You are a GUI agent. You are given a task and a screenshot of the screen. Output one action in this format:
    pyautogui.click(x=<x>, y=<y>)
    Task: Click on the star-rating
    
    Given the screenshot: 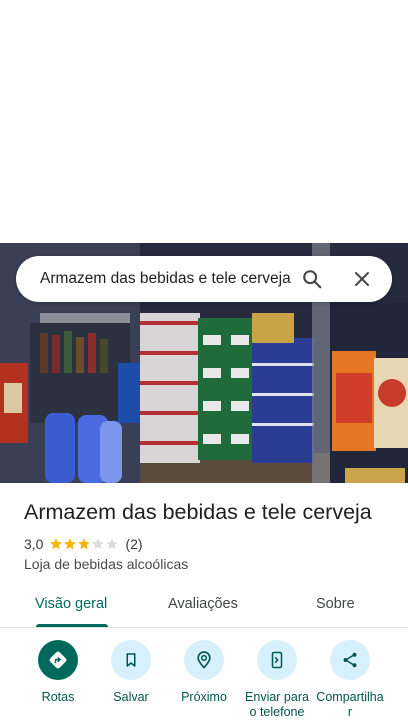 What is the action you would take?
    pyautogui.click(x=84, y=544)
    